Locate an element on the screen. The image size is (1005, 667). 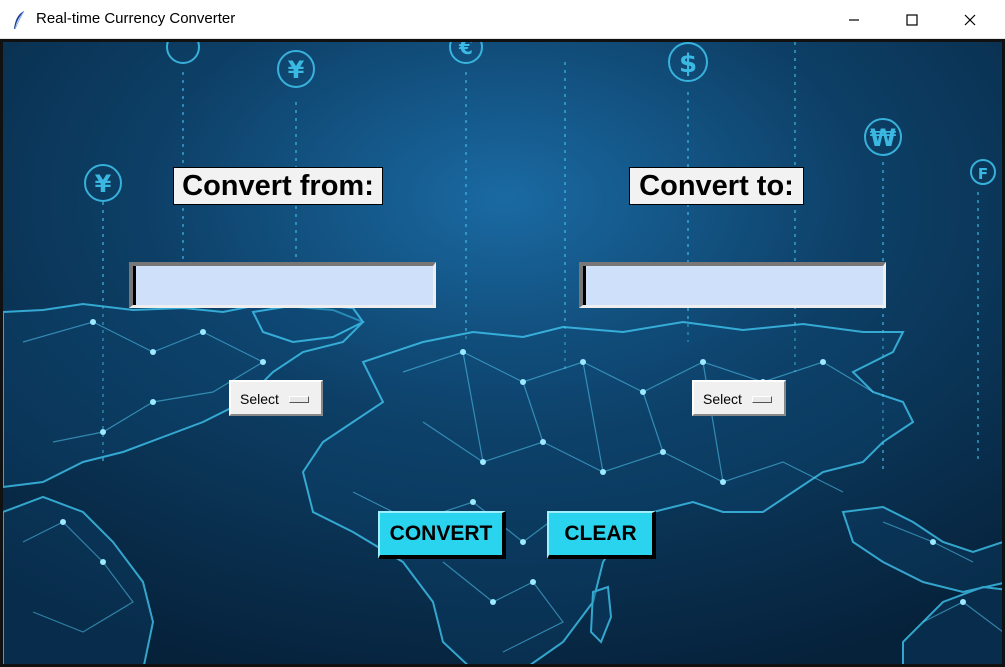
maximize-icon is located at coordinates (912, 19).